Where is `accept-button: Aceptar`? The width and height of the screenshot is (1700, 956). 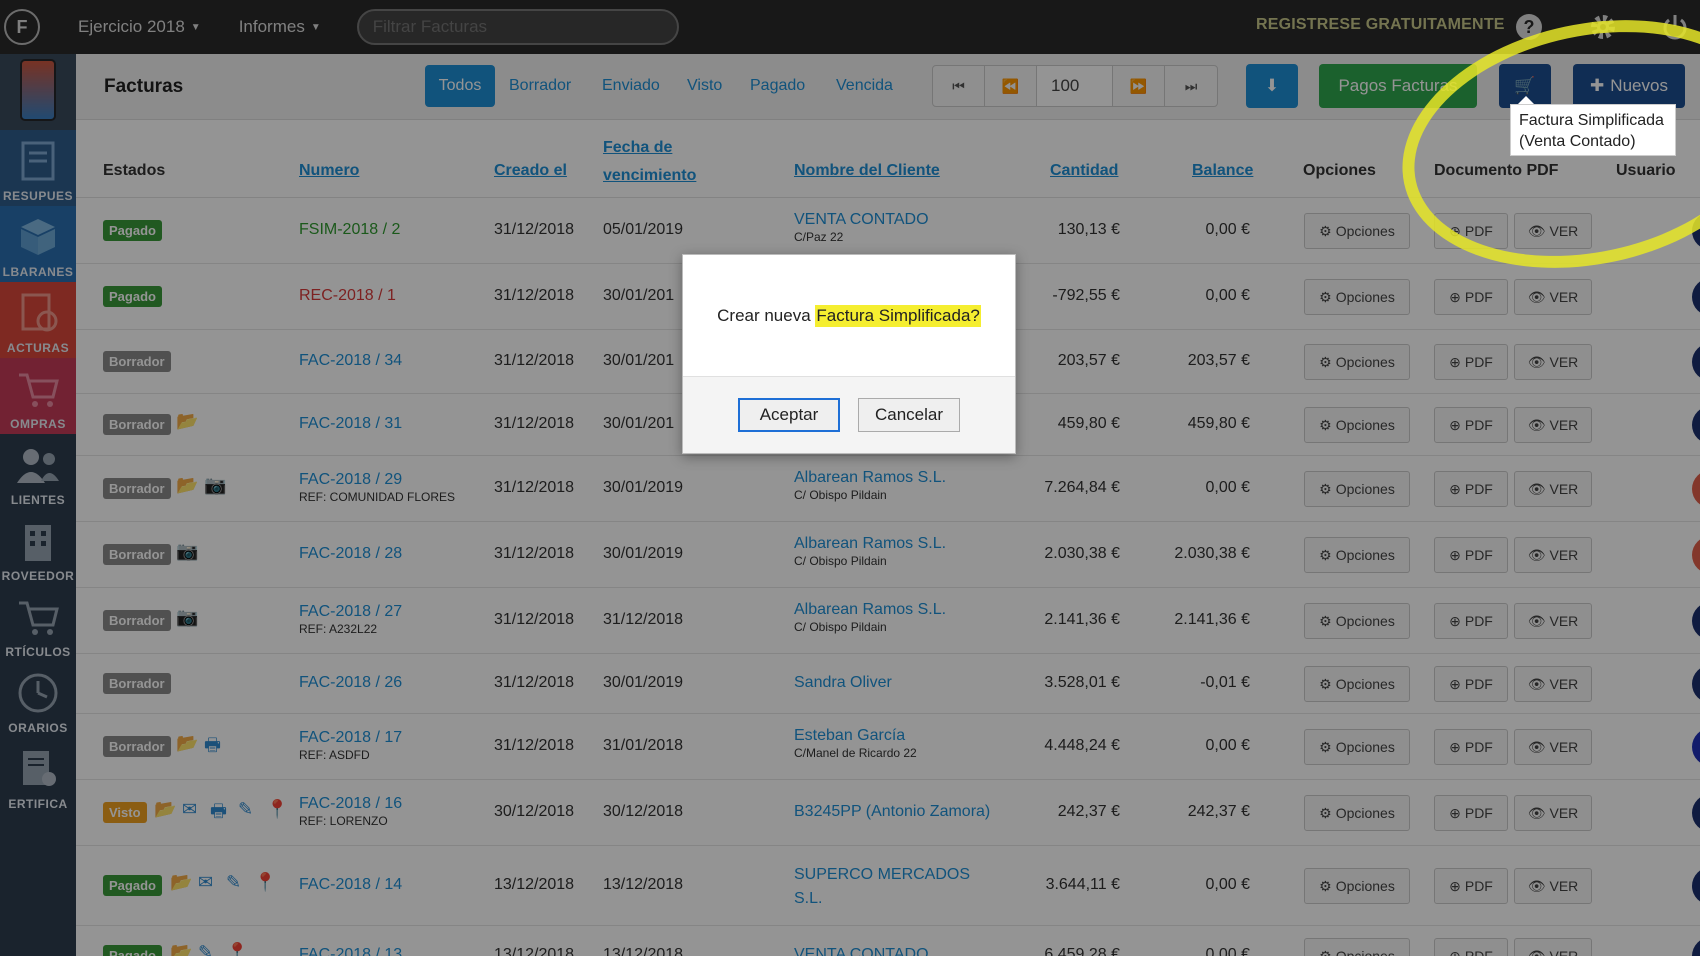 accept-button: Aceptar is located at coordinates (789, 415).